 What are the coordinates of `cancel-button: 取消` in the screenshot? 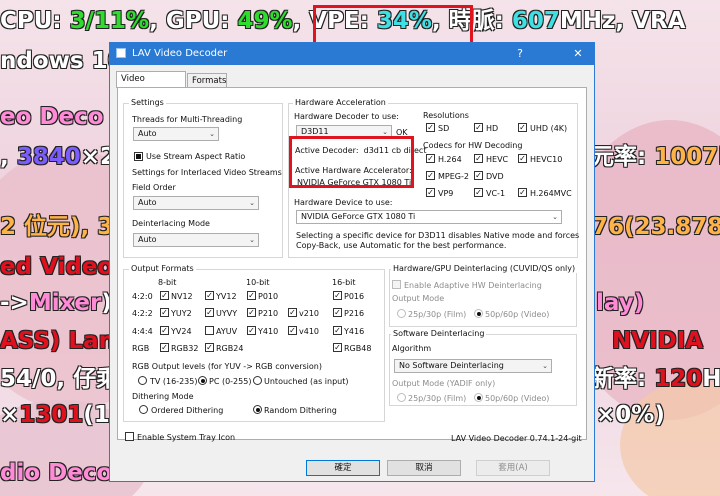 It's located at (424, 468).